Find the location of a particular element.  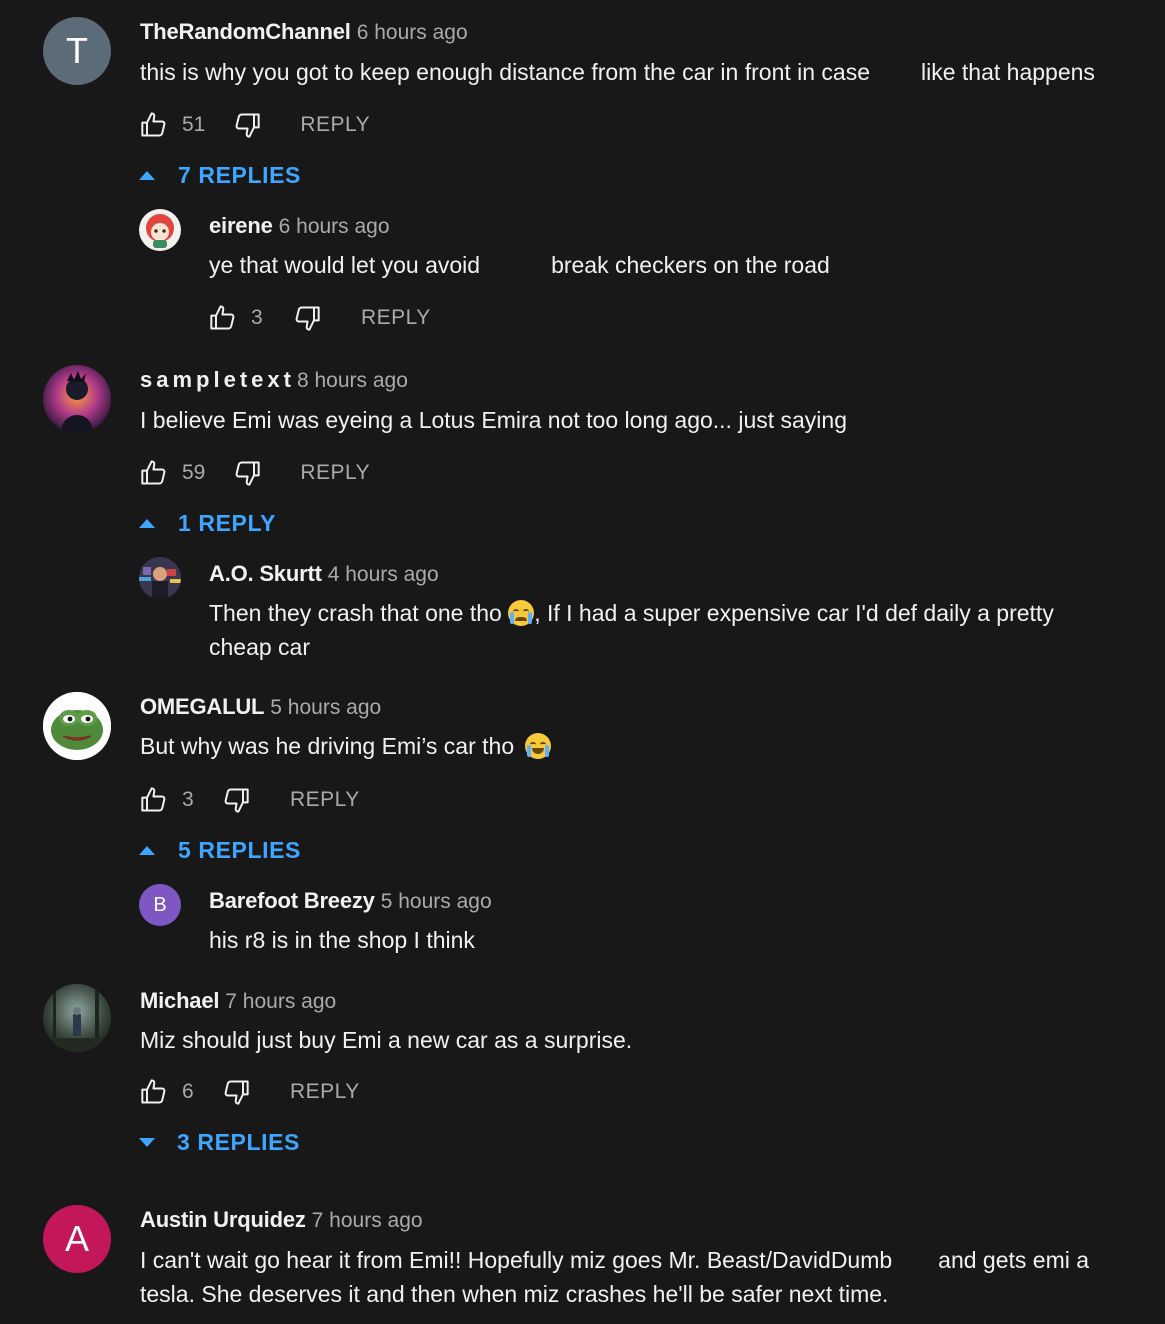

reply-actions: 3 REPLY is located at coordinates (320, 318).